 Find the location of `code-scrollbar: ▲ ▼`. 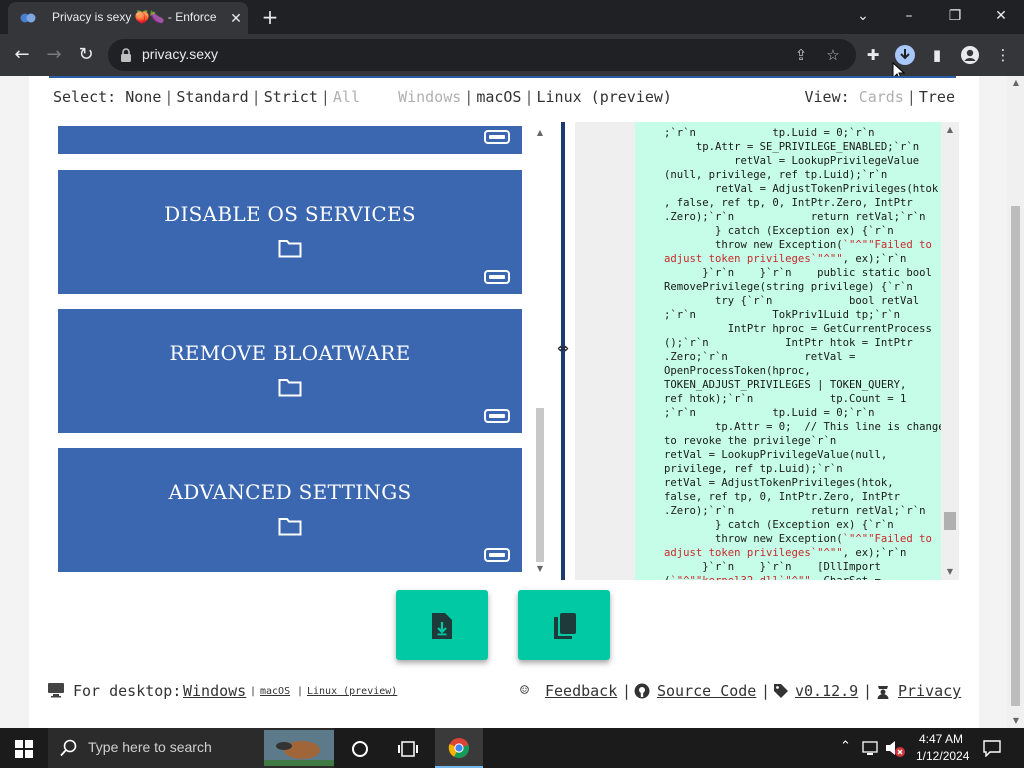

code-scrollbar: ▲ ▼ is located at coordinates (950, 351).